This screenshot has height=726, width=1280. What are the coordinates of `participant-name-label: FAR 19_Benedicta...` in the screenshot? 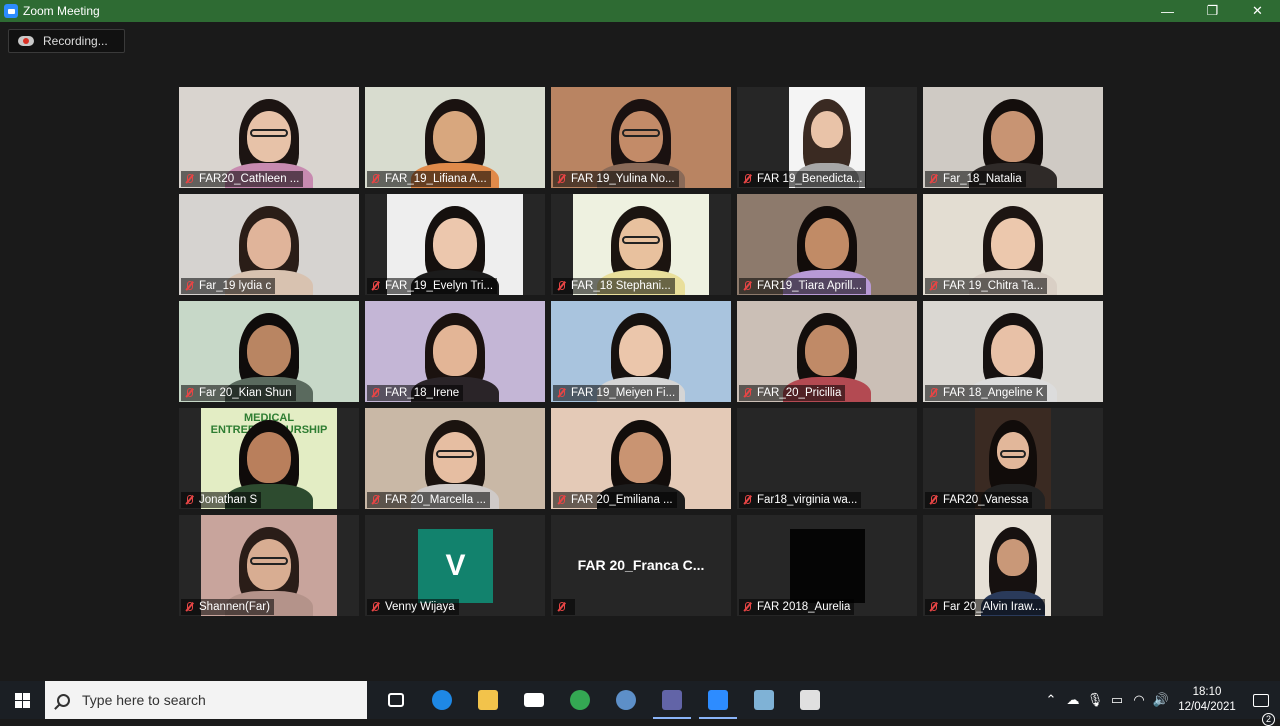 It's located at (803, 179).